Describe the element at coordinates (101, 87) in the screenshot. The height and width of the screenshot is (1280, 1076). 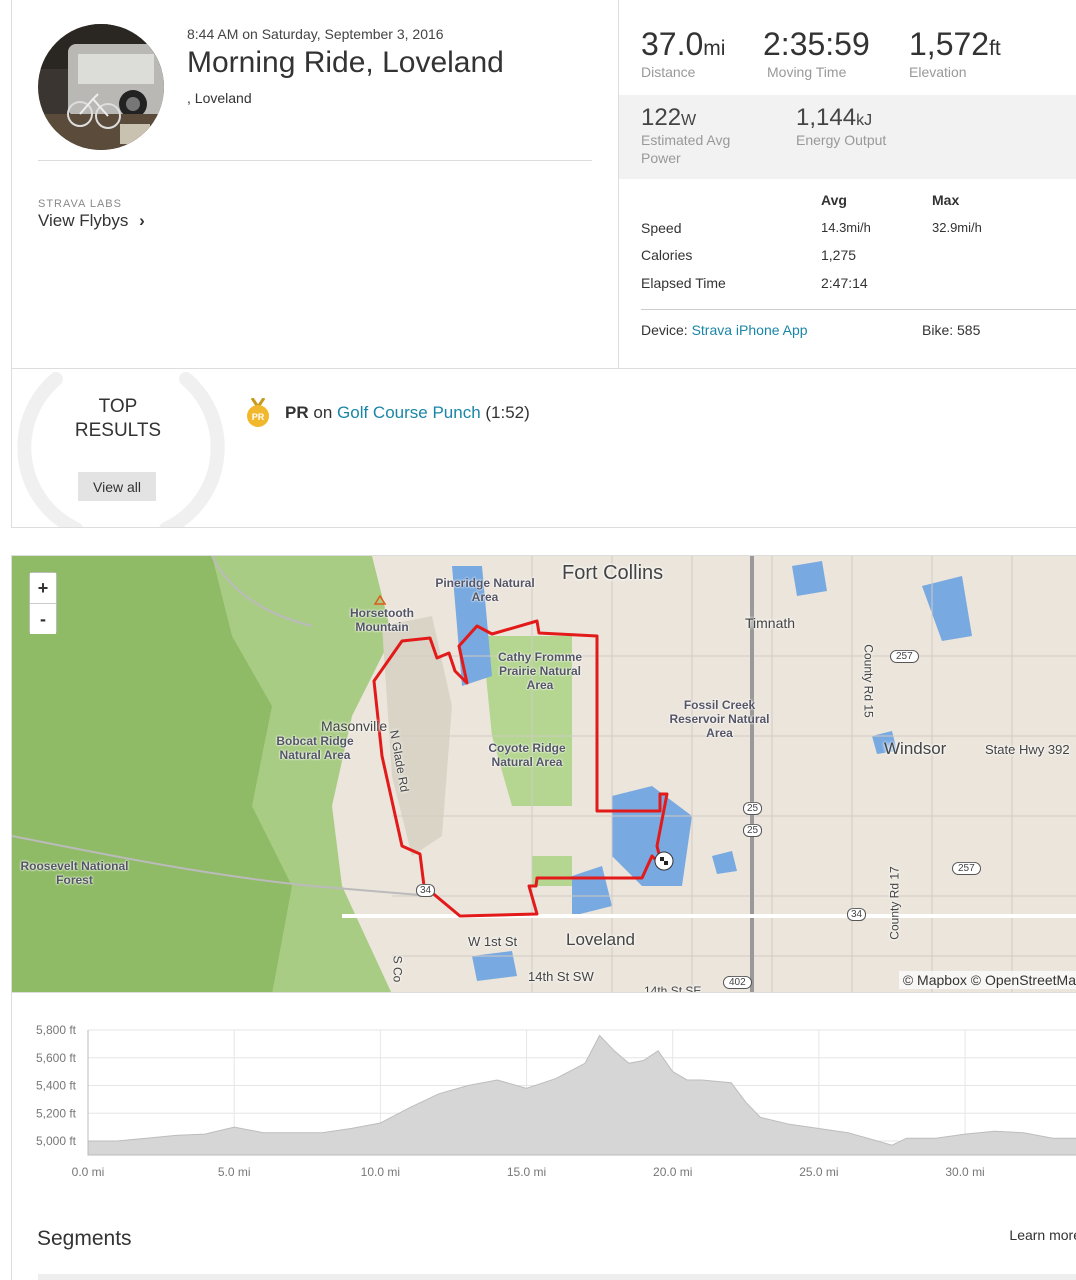
I see `activity-photo` at that location.